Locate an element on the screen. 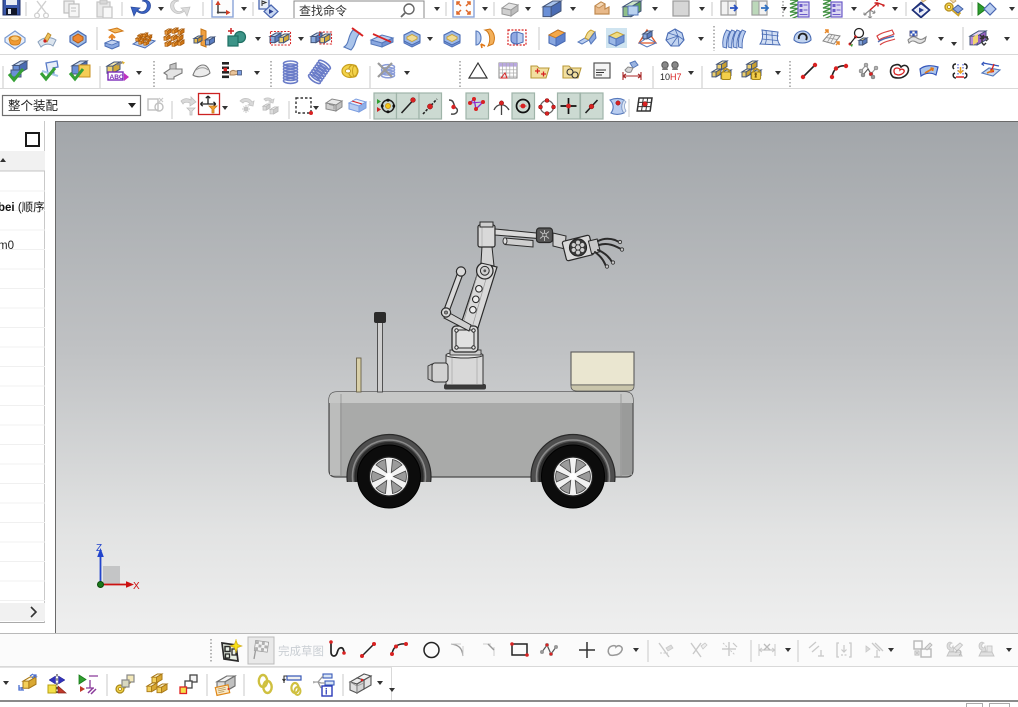 The height and width of the screenshot is (707, 1018). svg-text: 整个装配 is located at coordinates (33, 105).